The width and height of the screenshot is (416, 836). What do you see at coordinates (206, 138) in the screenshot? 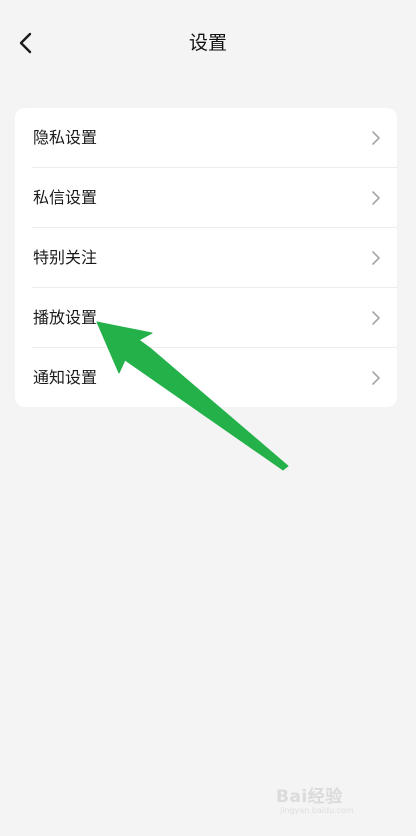
I see `settings-item-privacy: 隐私设置` at bounding box center [206, 138].